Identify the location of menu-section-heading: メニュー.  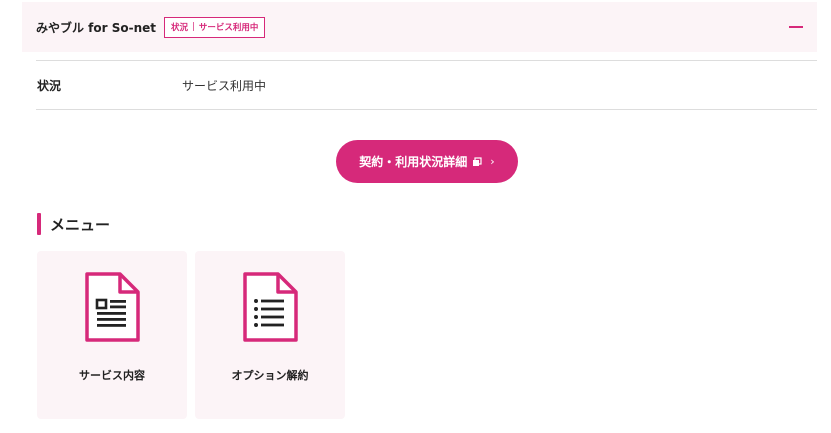
(73, 224).